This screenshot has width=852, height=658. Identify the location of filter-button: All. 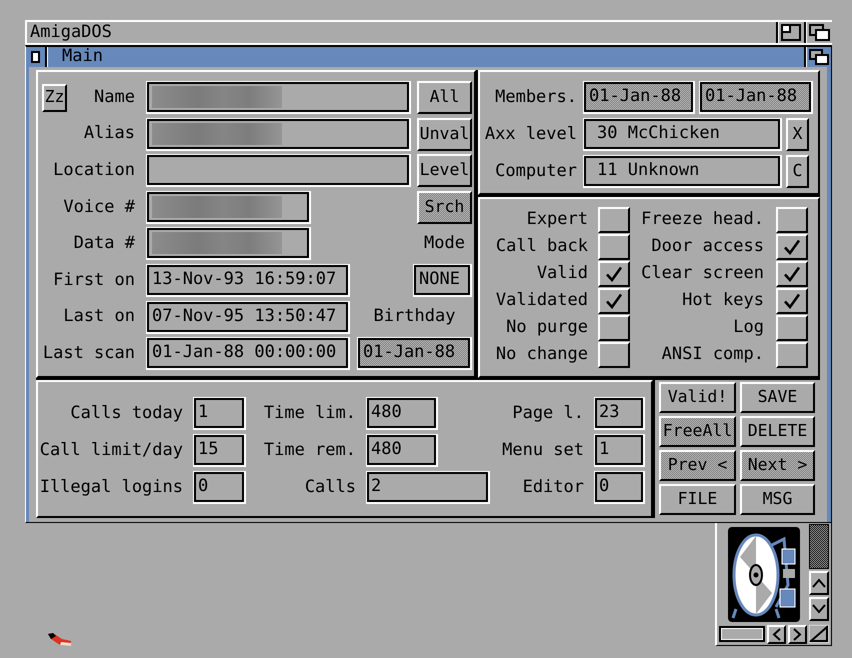
(444, 97).